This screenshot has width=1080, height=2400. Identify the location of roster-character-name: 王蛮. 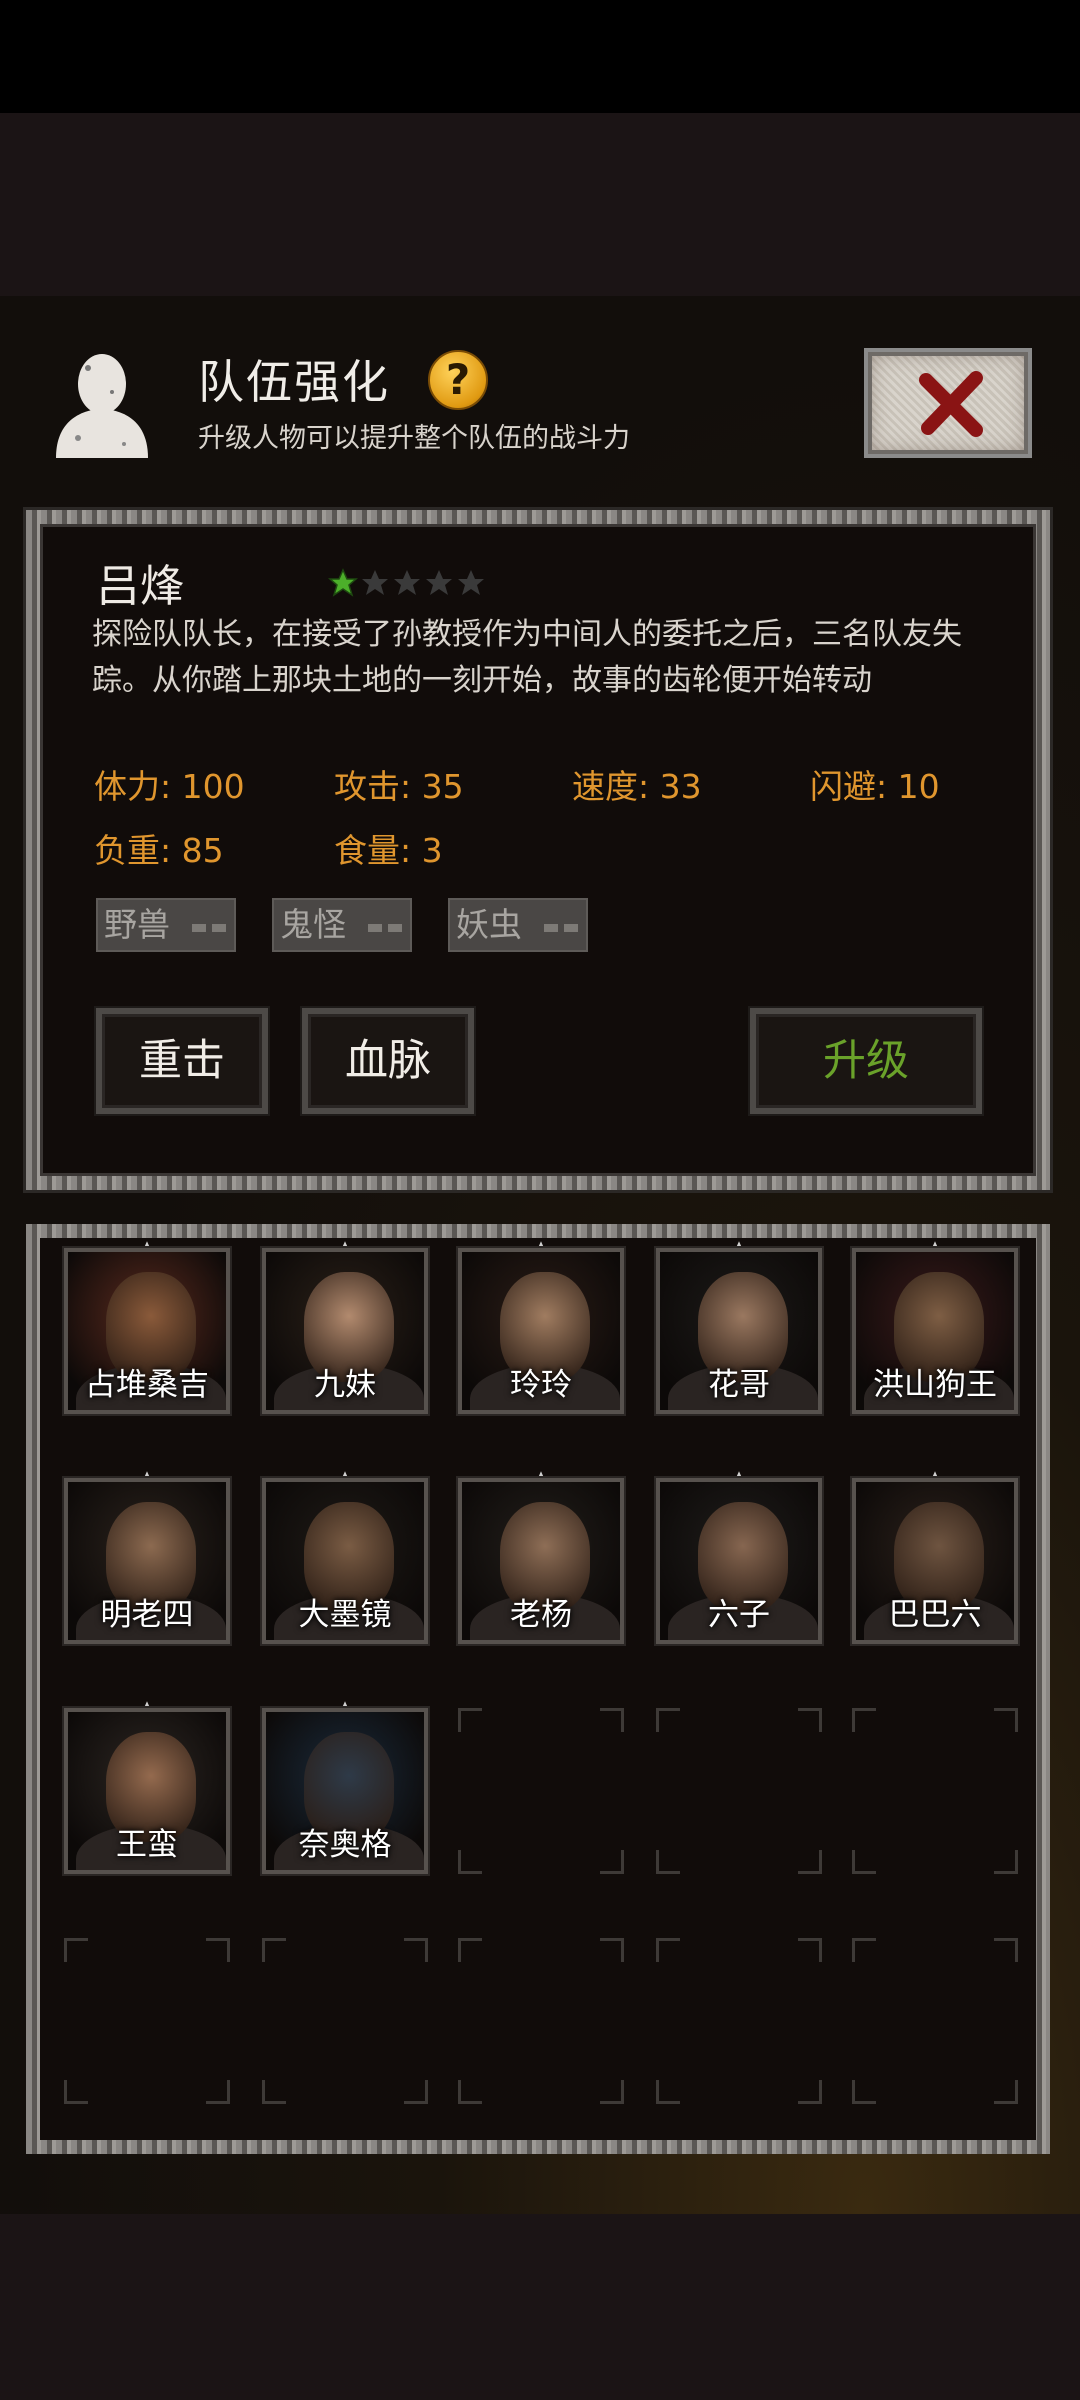
(147, 1845).